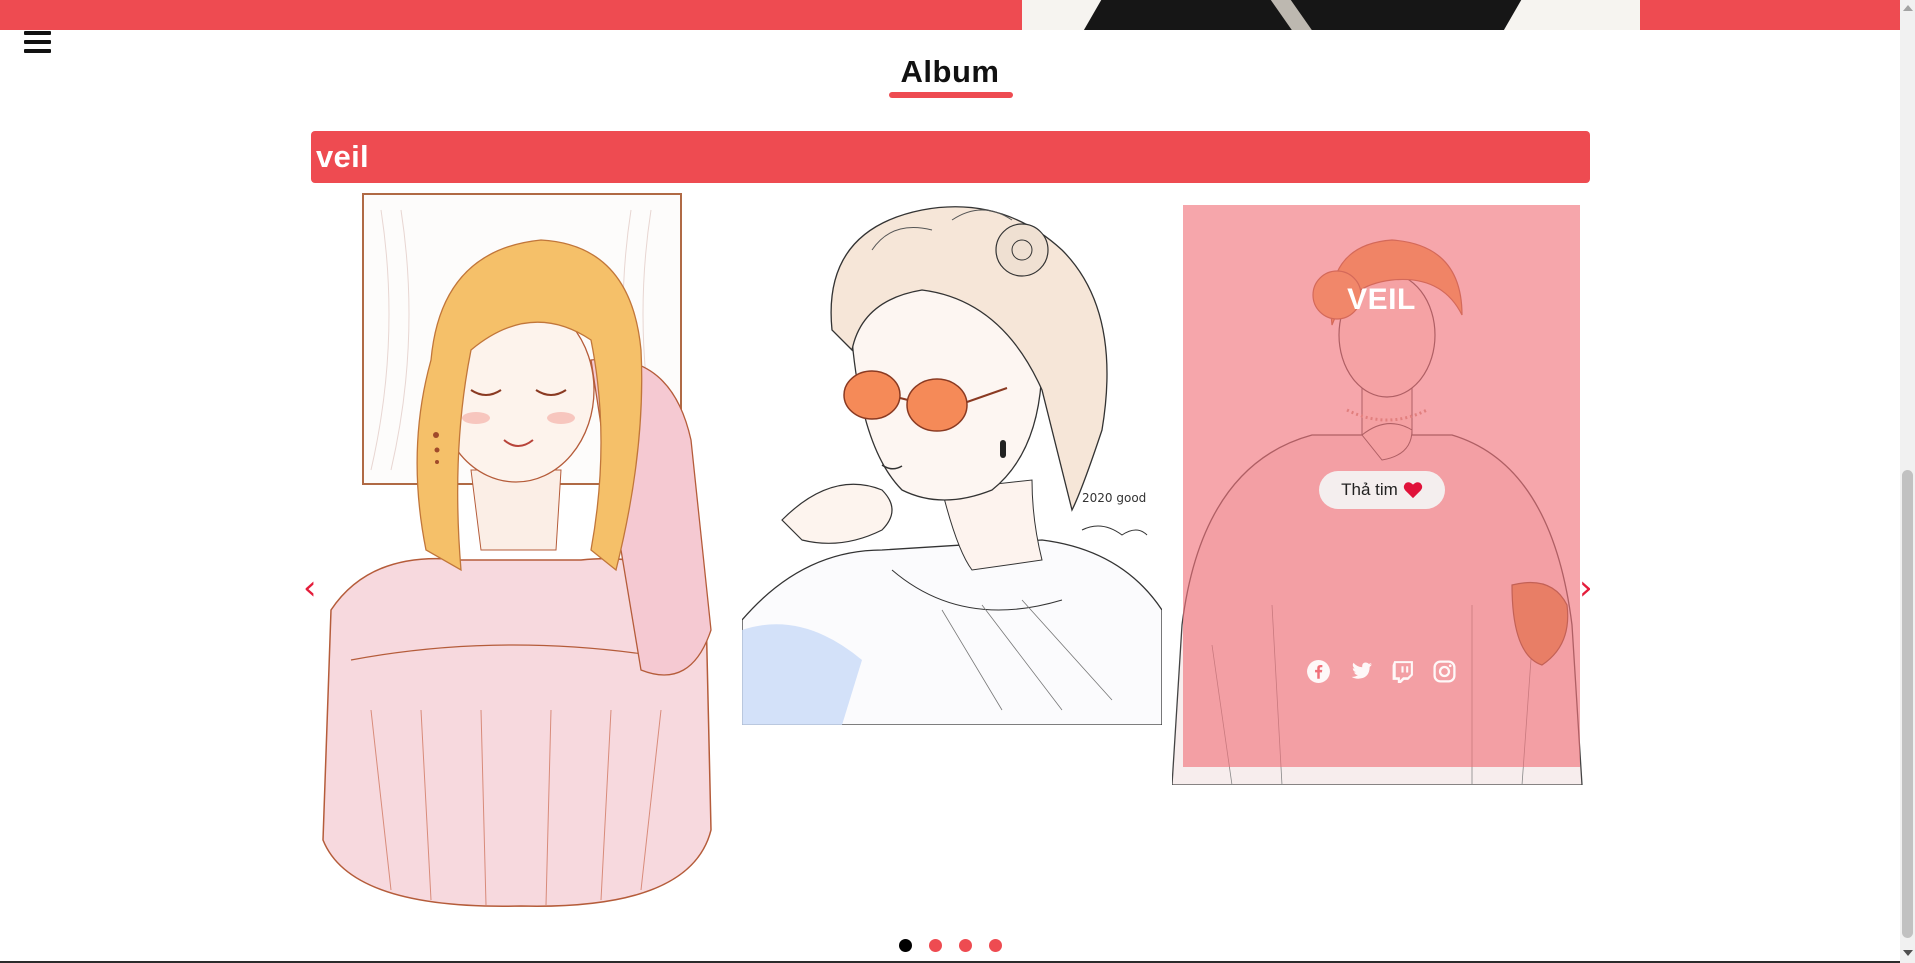 The image size is (1915, 963). I want to click on carousel-next-arrow: ›, so click(1586, 588).